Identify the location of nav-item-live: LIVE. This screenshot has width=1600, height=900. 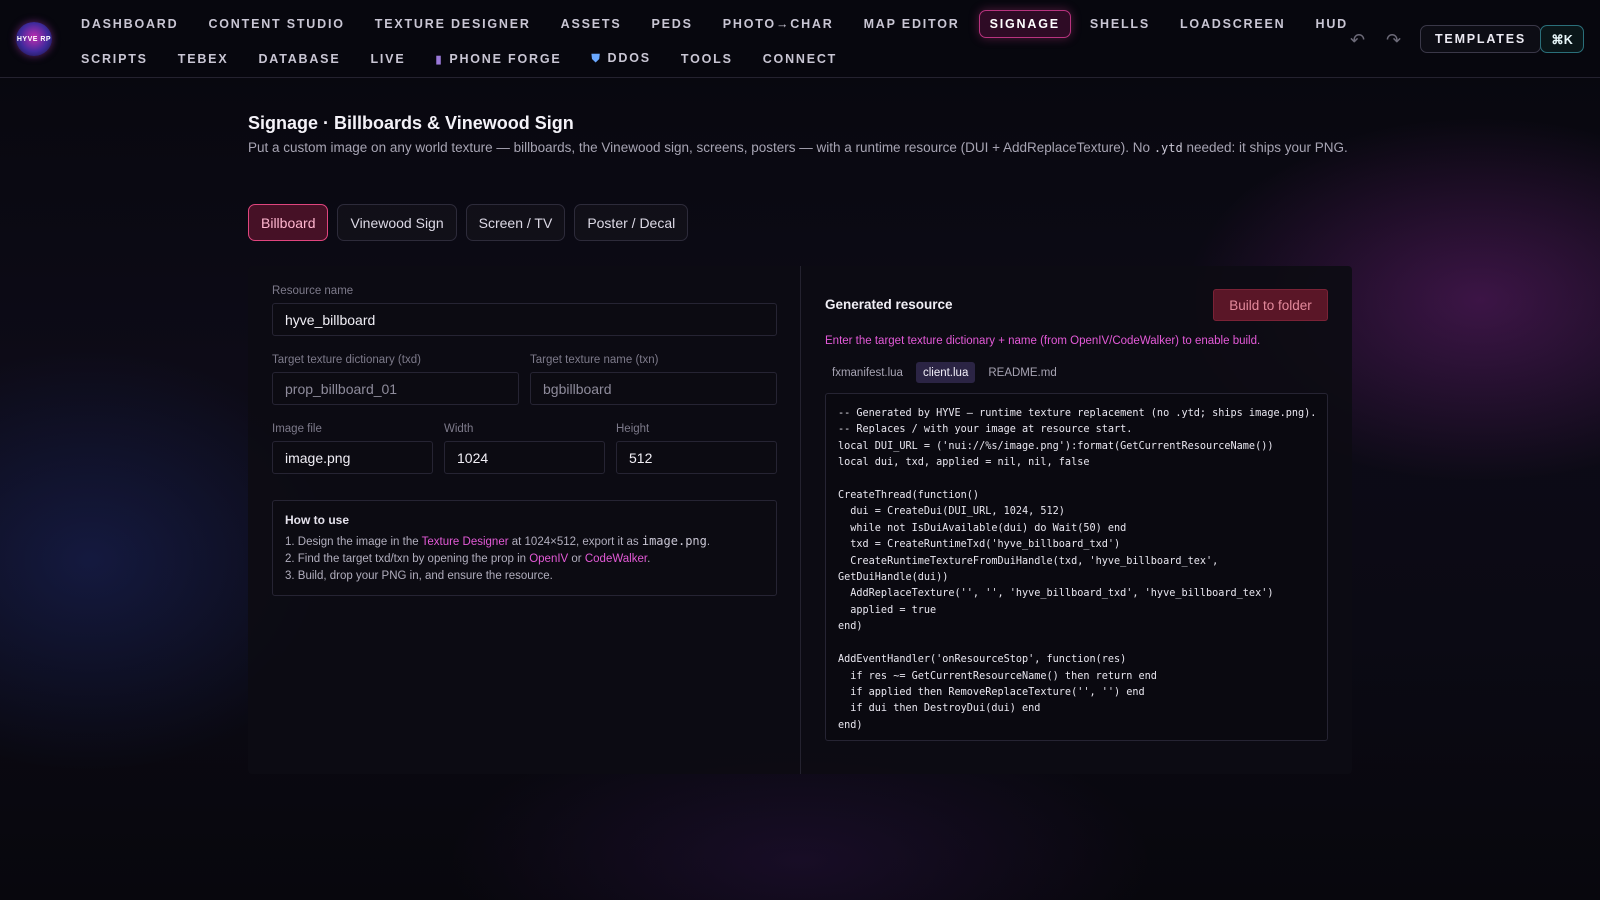
(387, 59).